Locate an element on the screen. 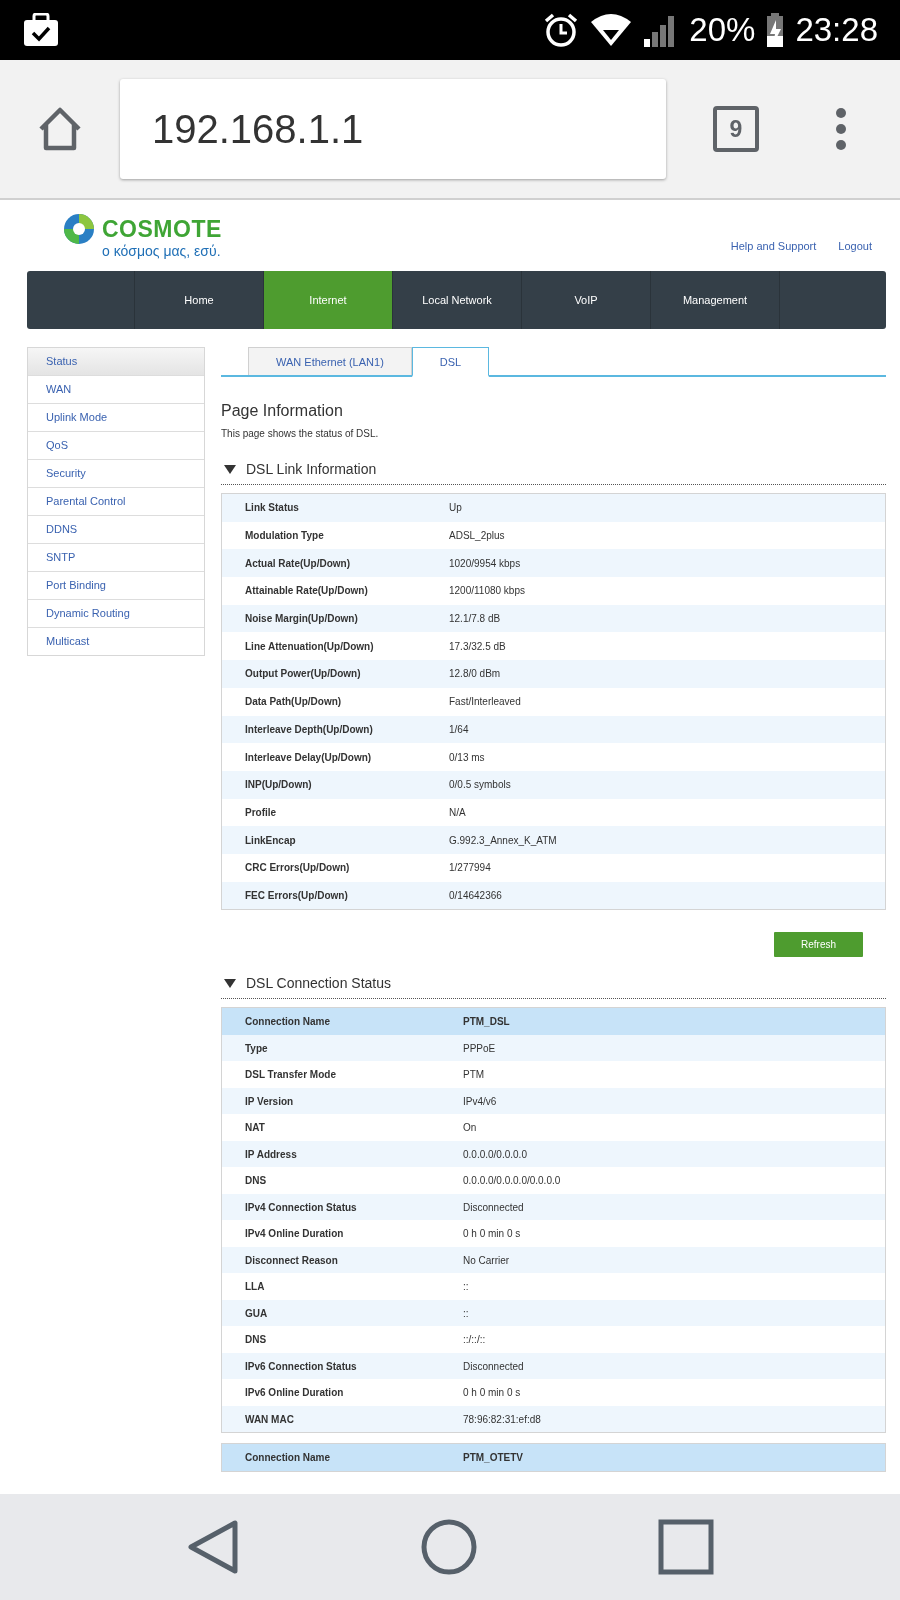 The height and width of the screenshot is (1600, 900). row-value: PTM_OTETV is located at coordinates (492, 1458).